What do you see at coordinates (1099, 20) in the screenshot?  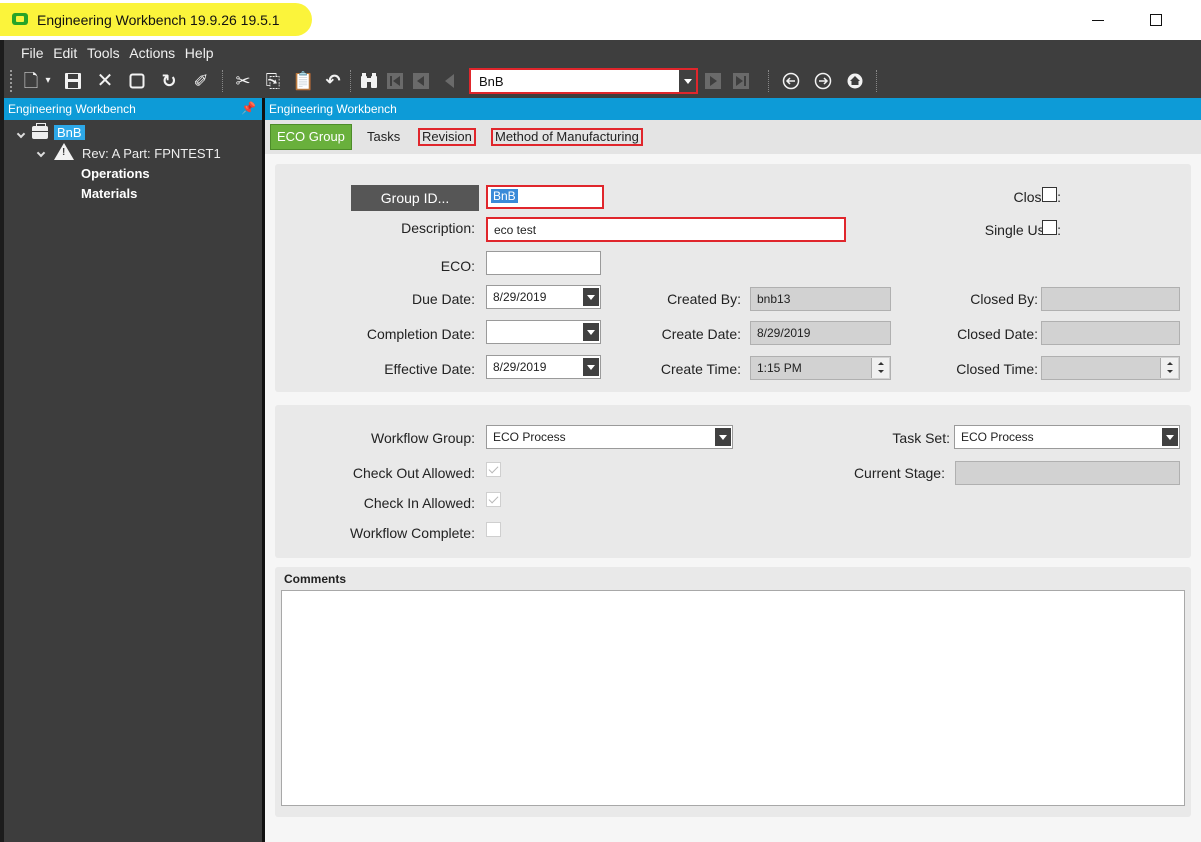 I see `minimize-button` at bounding box center [1099, 20].